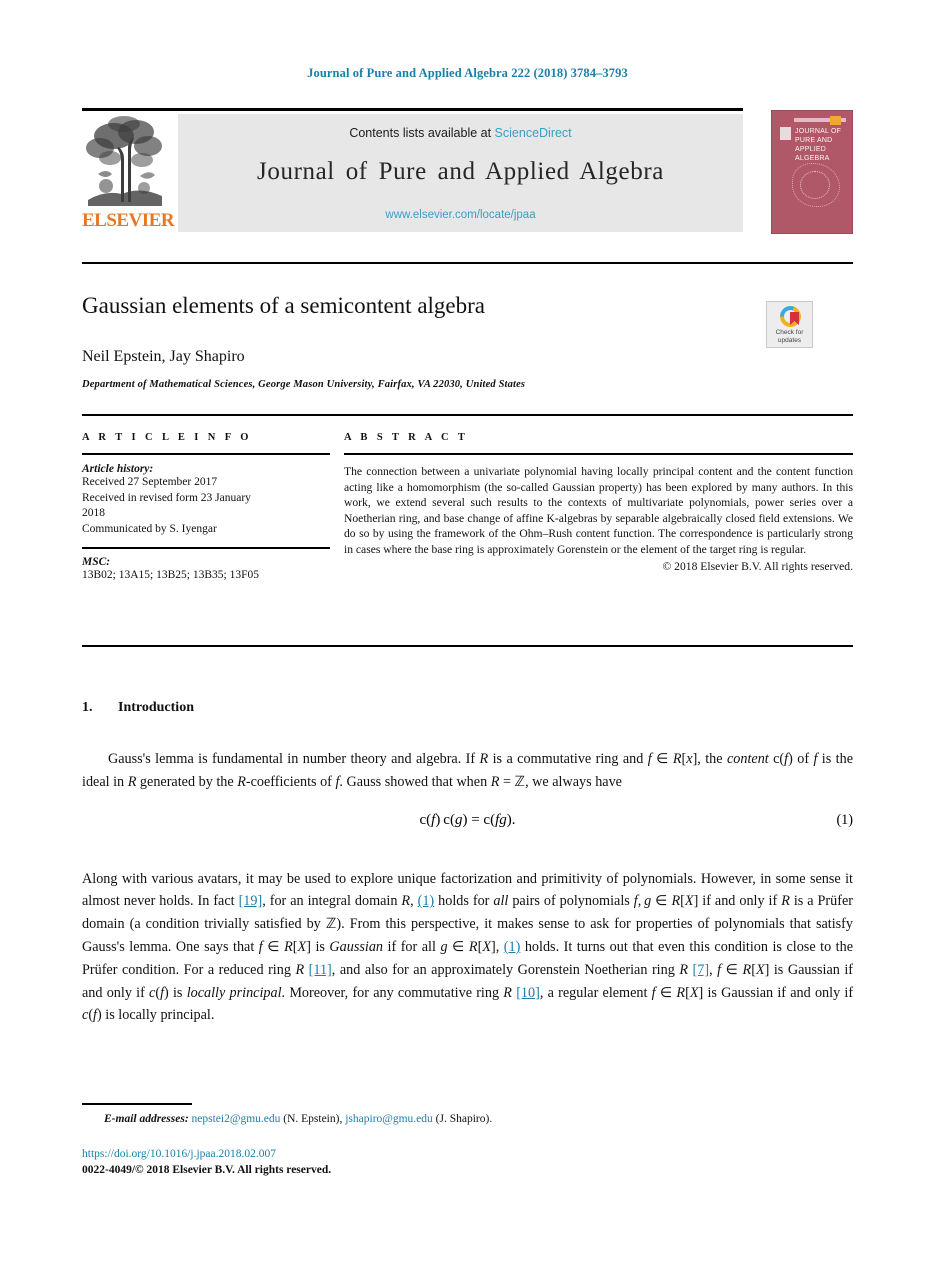 This screenshot has height=1266, width=935. Describe the element at coordinates (137, 1104) in the screenshot. I see `footnote-rule` at that location.